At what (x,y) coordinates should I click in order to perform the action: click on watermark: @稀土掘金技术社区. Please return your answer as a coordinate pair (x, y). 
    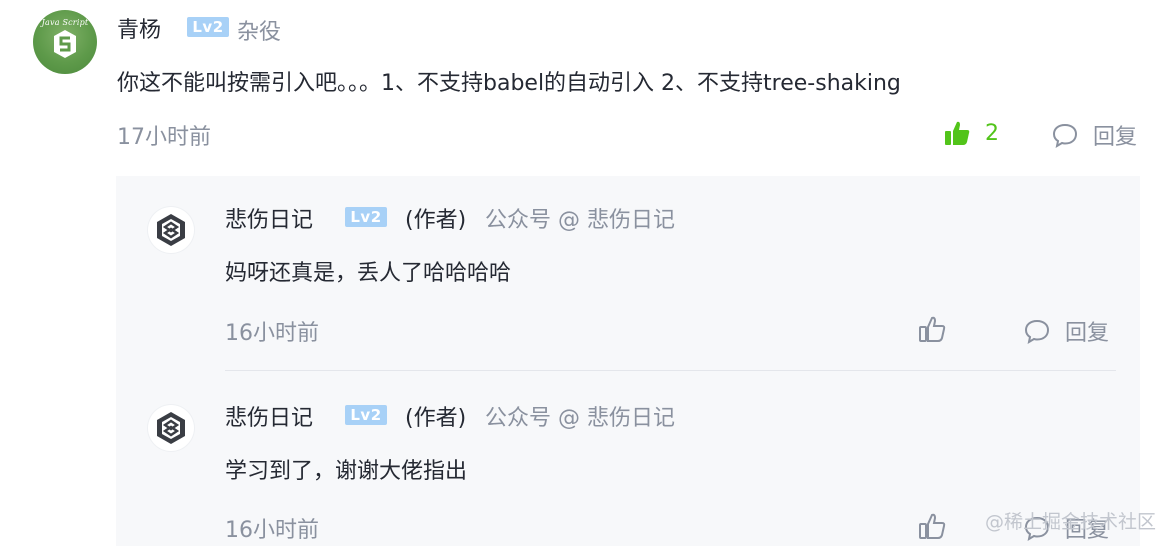
    Looking at the image, I should click on (1071, 522).